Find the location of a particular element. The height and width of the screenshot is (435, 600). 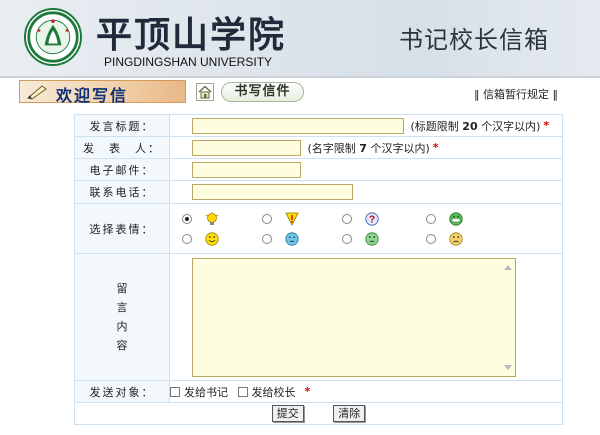

message-label-char: 留 is located at coordinates (122, 288).